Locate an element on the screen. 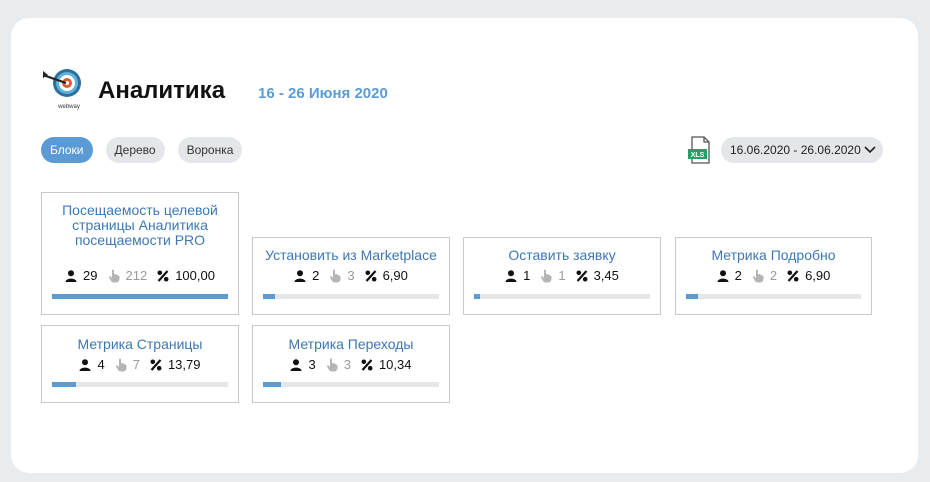 This screenshot has height=482, width=930. percent-value: 100,00 is located at coordinates (195, 275).